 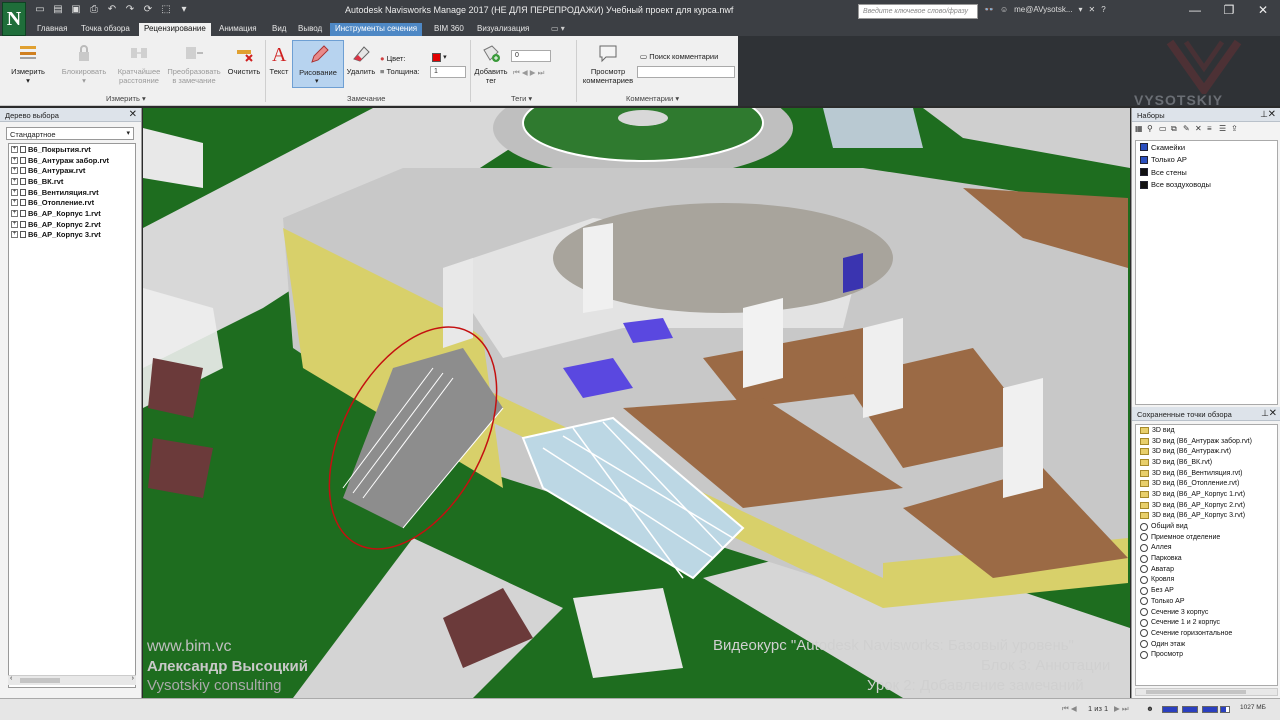 What do you see at coordinates (376, 29) in the screenshot?
I see `tab-sectioning-tools: Инструменты сечения` at bounding box center [376, 29].